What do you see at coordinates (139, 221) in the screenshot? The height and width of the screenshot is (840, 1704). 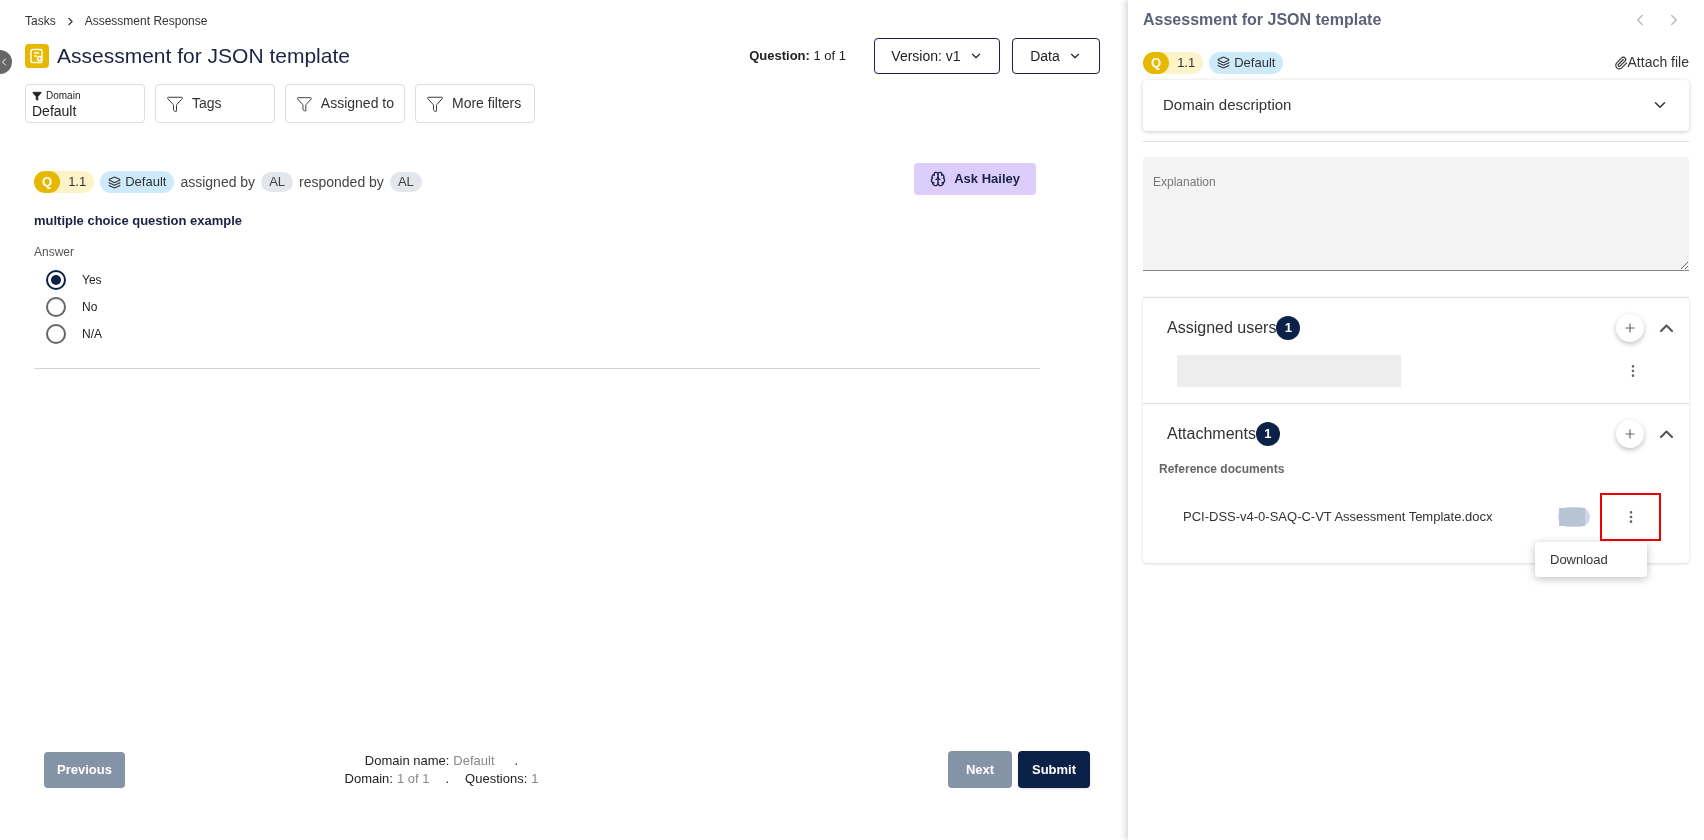 I see `question-text: multiple choice question example` at bounding box center [139, 221].